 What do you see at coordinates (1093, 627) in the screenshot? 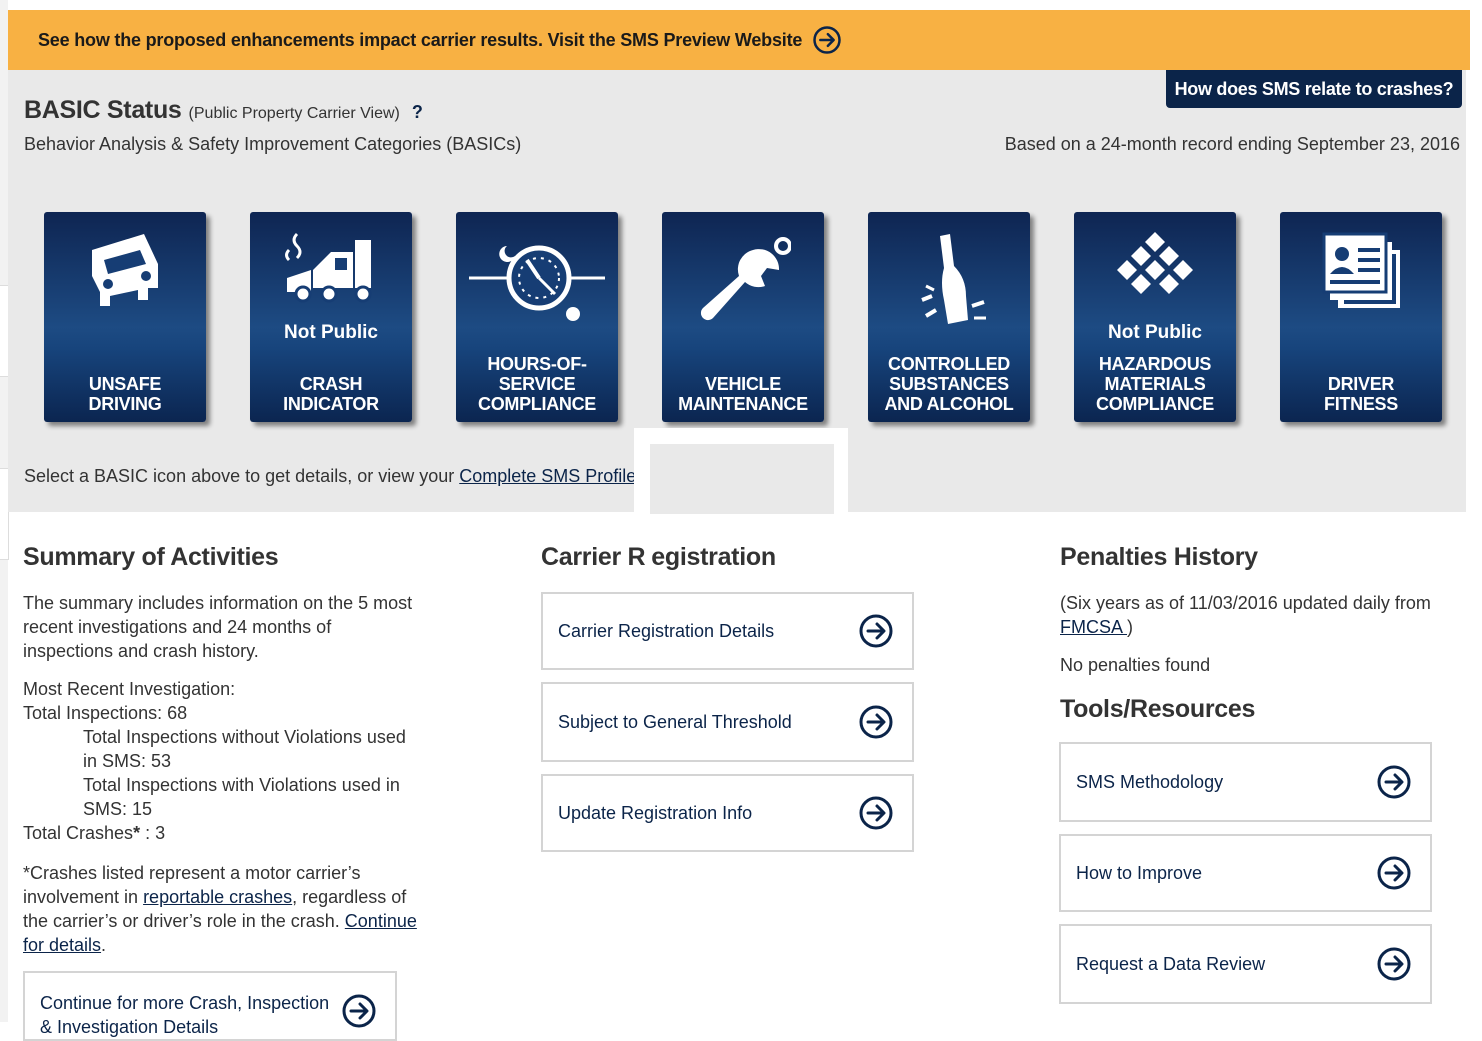
I see `fmcsa-link: FMCSA` at bounding box center [1093, 627].